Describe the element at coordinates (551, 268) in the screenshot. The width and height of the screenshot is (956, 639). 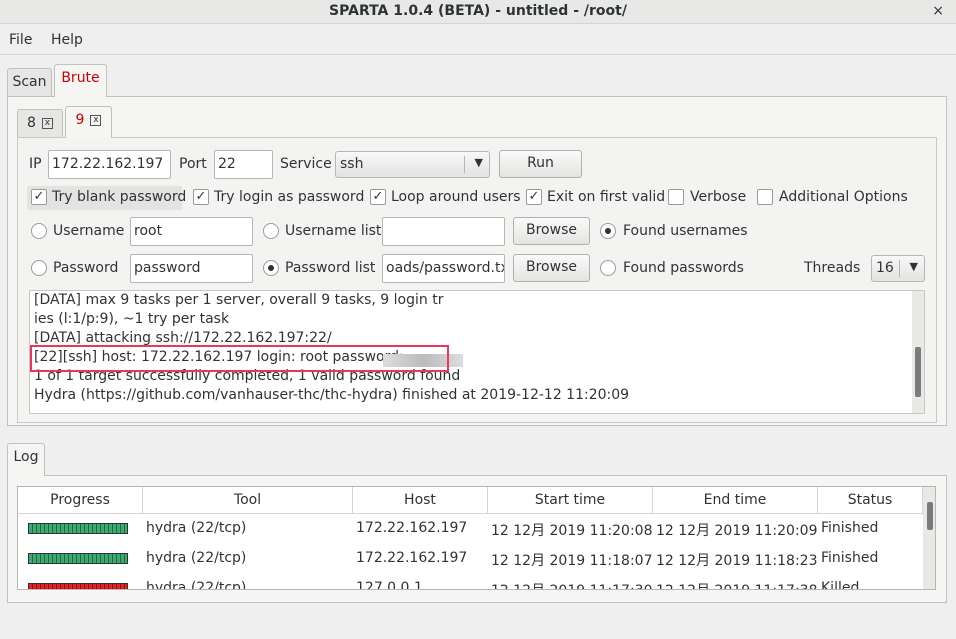
I see `browse-passwords-button: Browse` at that location.